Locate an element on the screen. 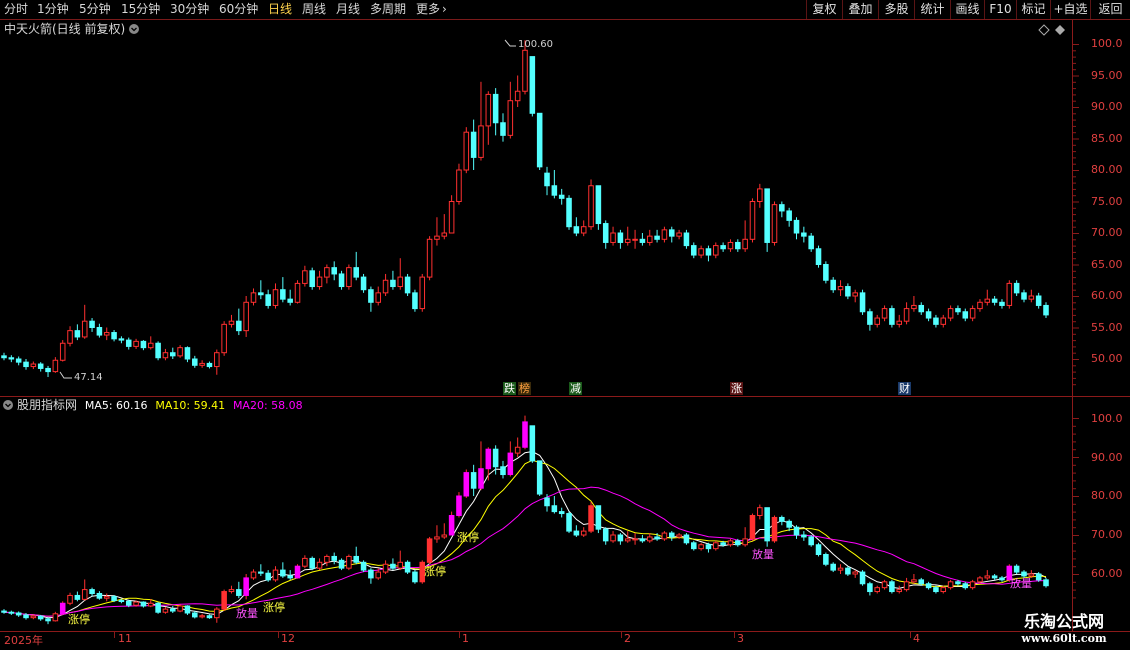  event-marker-reduce: 减 is located at coordinates (575, 388).